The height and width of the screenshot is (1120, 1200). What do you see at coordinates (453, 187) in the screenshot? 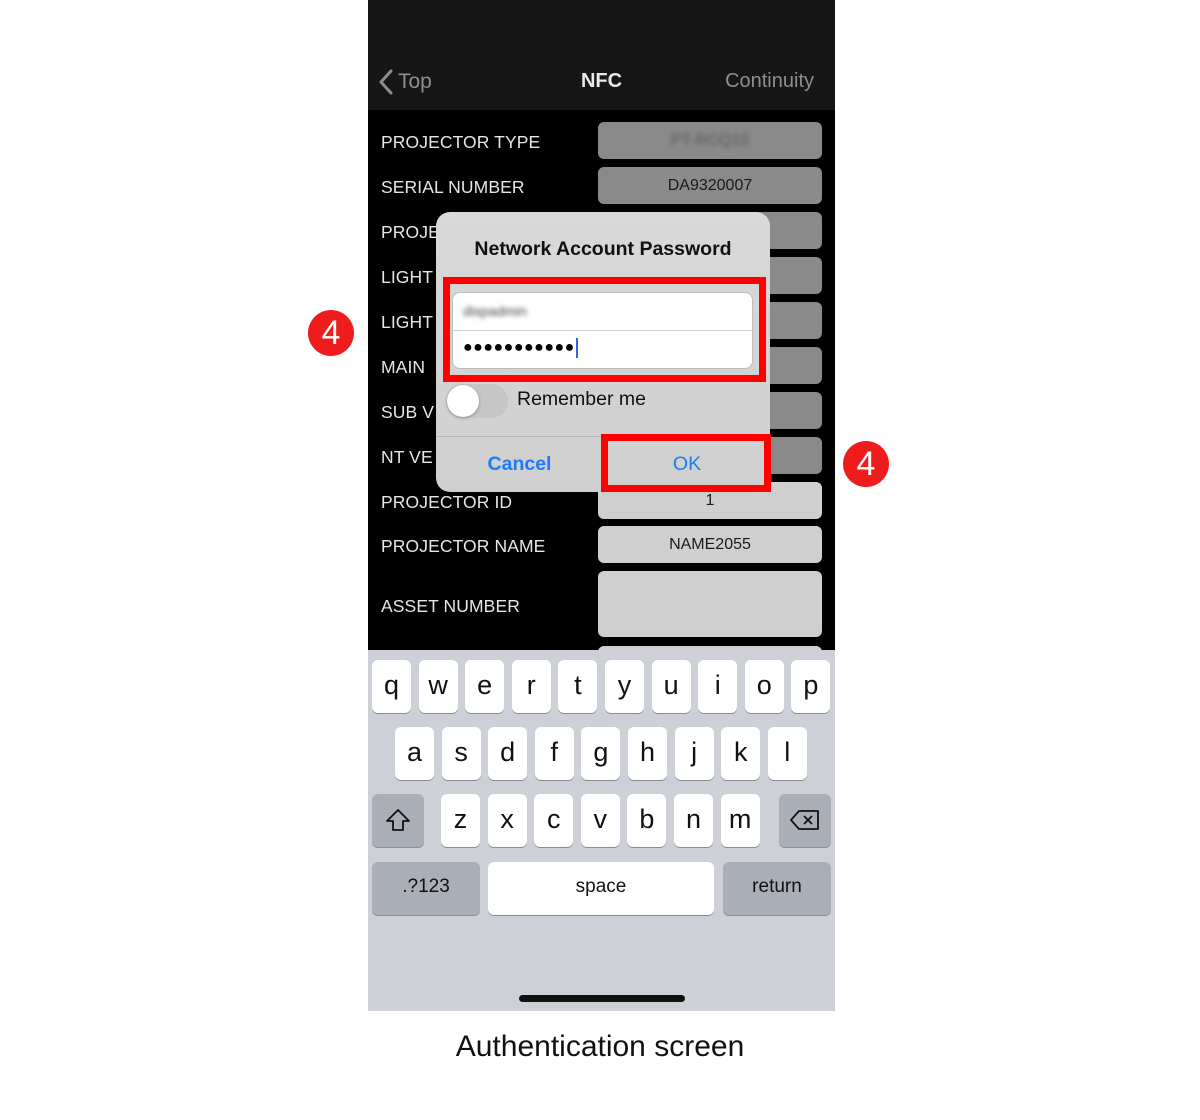
I see `field-label: SERIAL NUMBER` at bounding box center [453, 187].